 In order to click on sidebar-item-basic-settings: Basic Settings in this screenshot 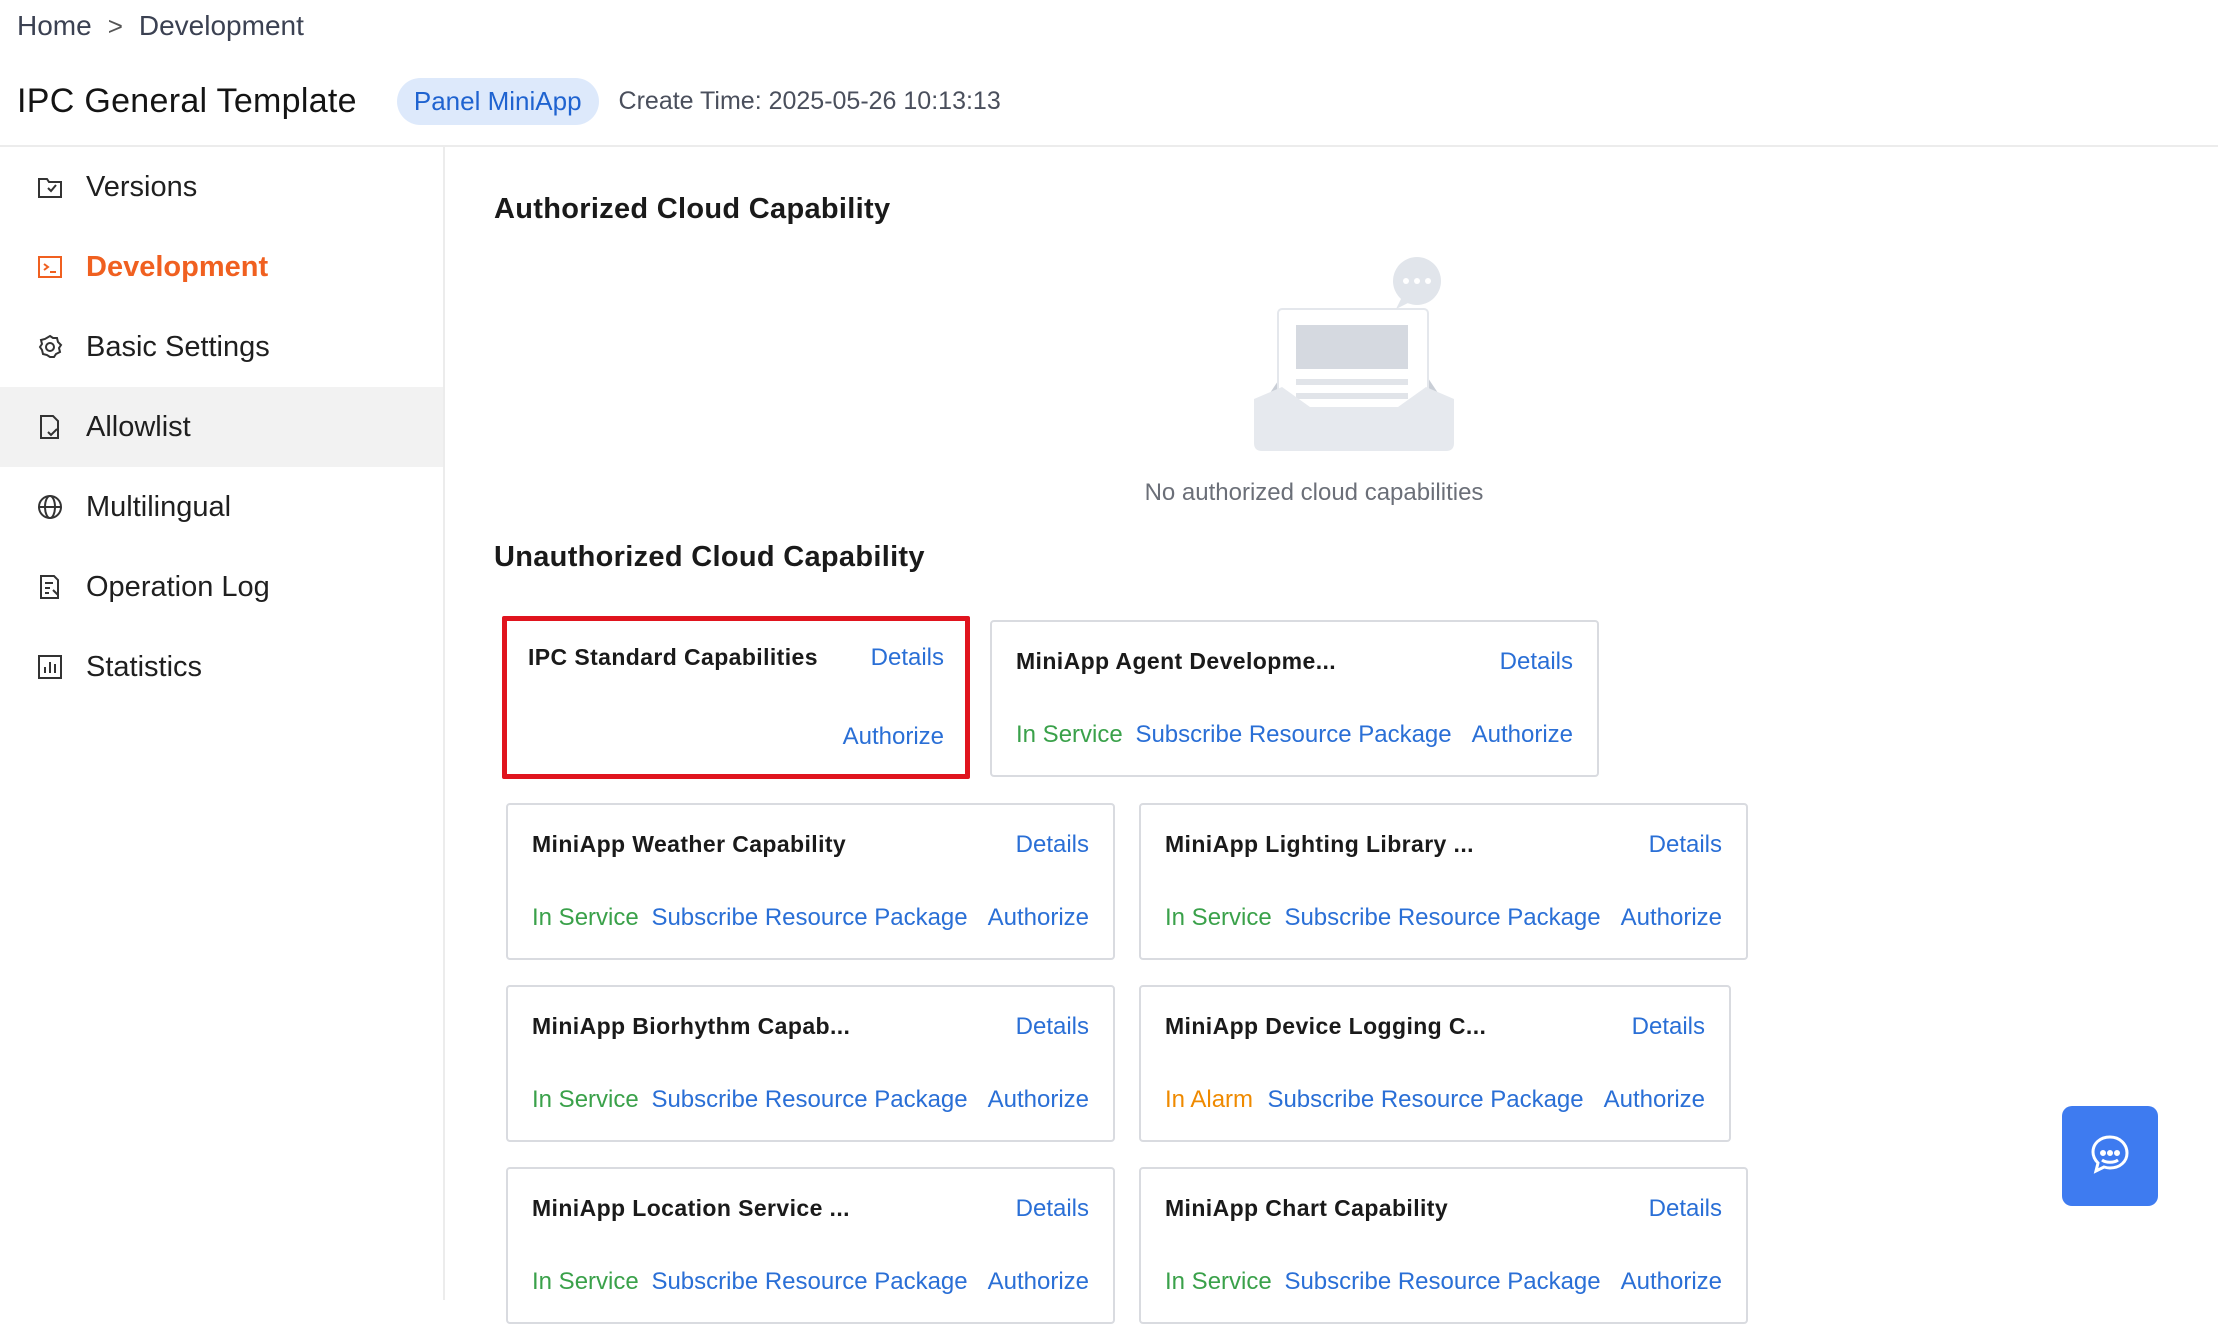, I will do `click(221, 347)`.